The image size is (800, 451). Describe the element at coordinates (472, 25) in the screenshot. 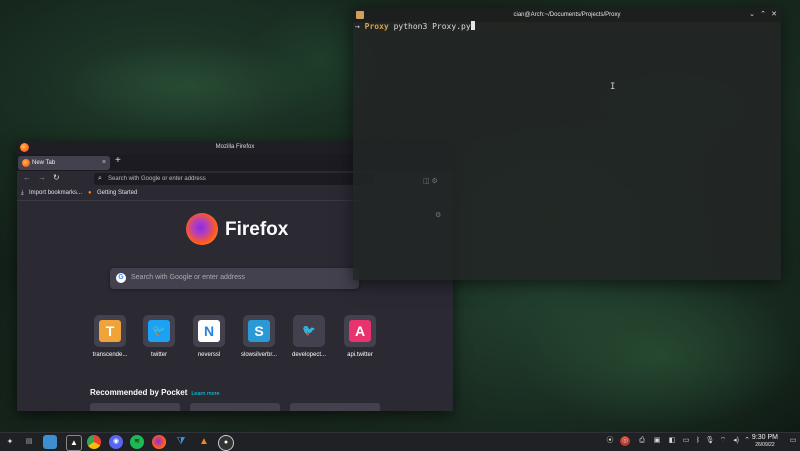

I see `text-cursor` at that location.